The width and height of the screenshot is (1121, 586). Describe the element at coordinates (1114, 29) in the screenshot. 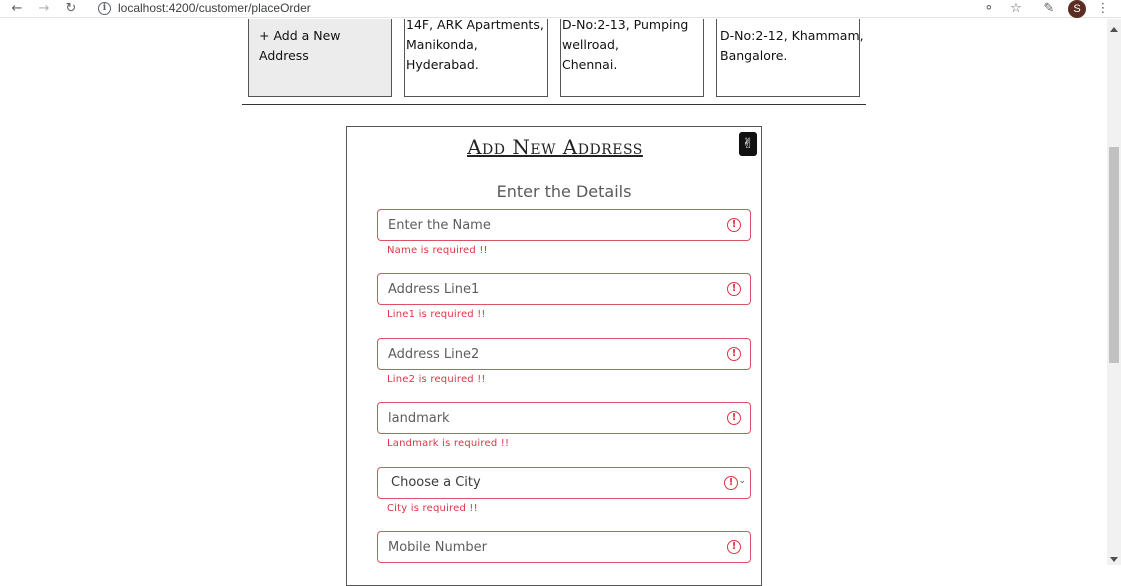

I see `scroll-up-icon` at that location.